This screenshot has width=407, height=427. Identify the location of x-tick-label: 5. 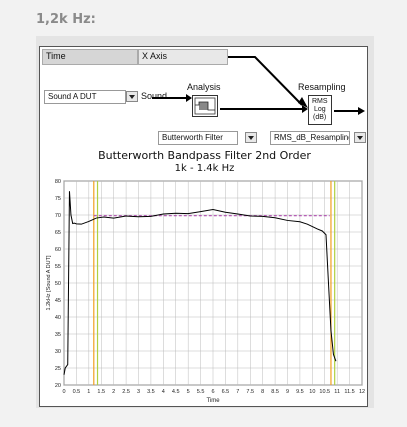
(188, 392).